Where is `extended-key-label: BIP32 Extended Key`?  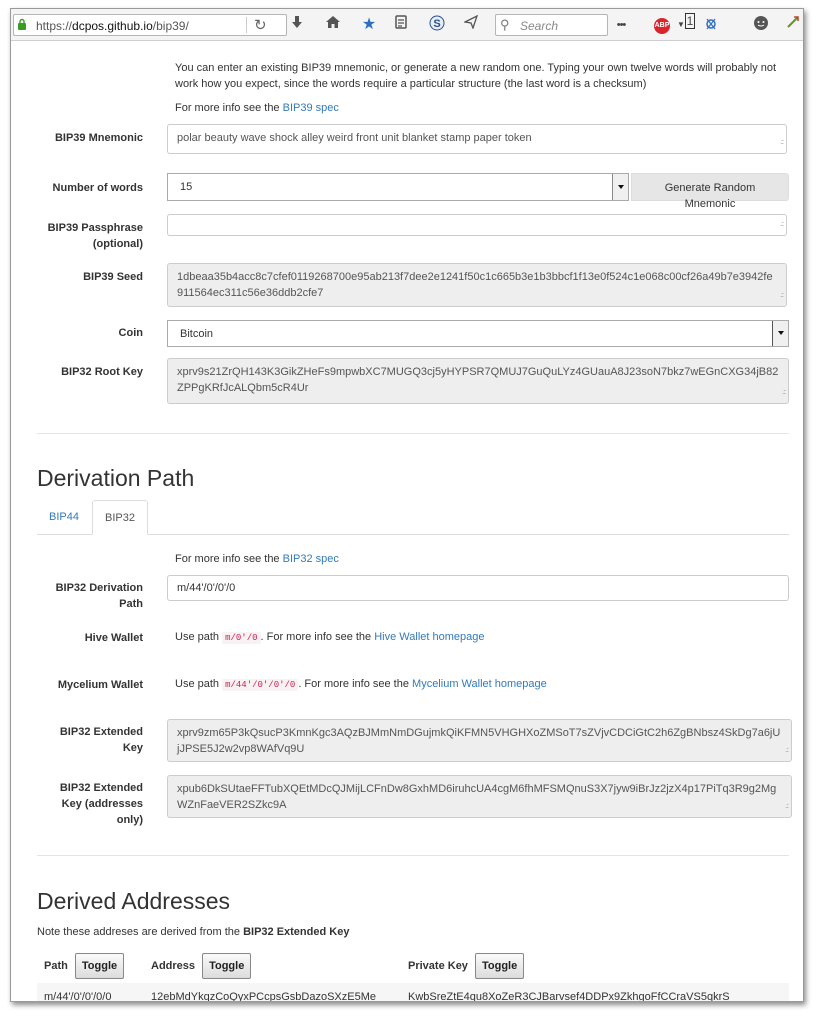
extended-key-label: BIP32 Extended Key is located at coordinates (101, 740).